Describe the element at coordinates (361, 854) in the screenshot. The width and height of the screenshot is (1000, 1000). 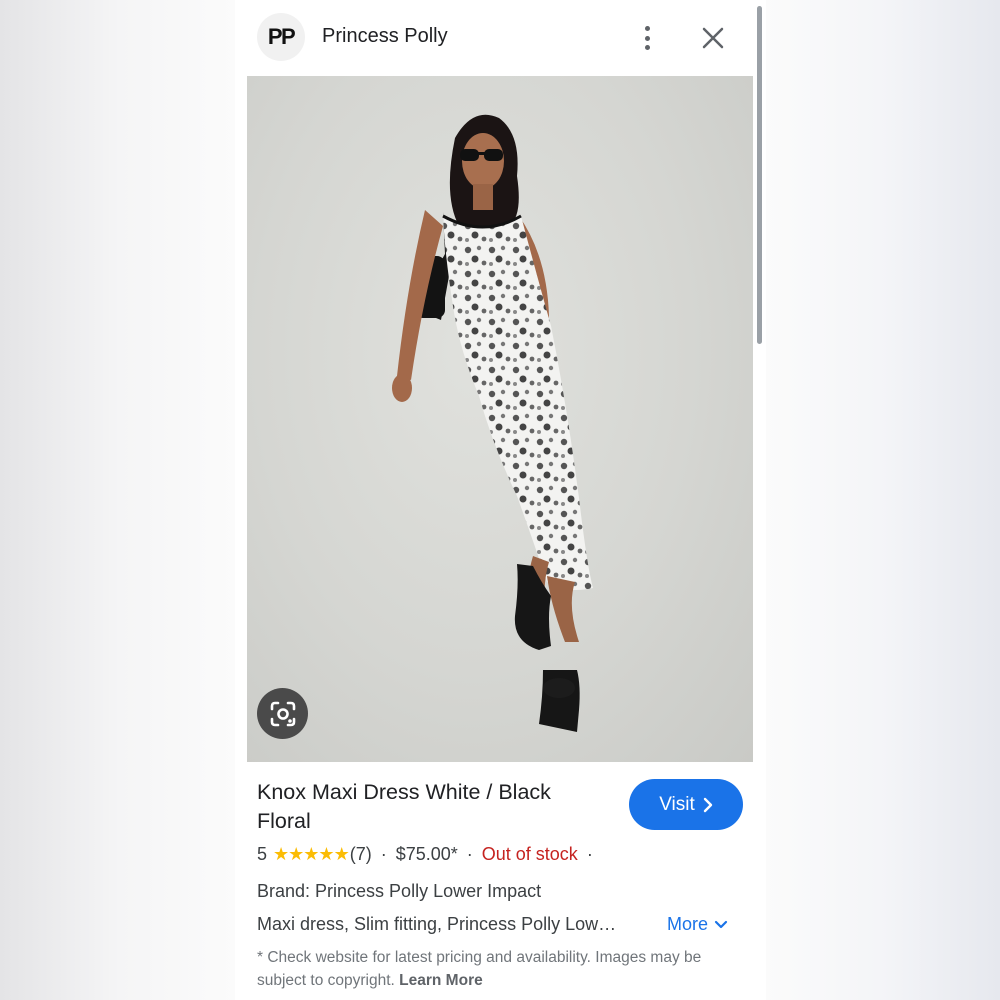
I see `review-count: (7)` at that location.